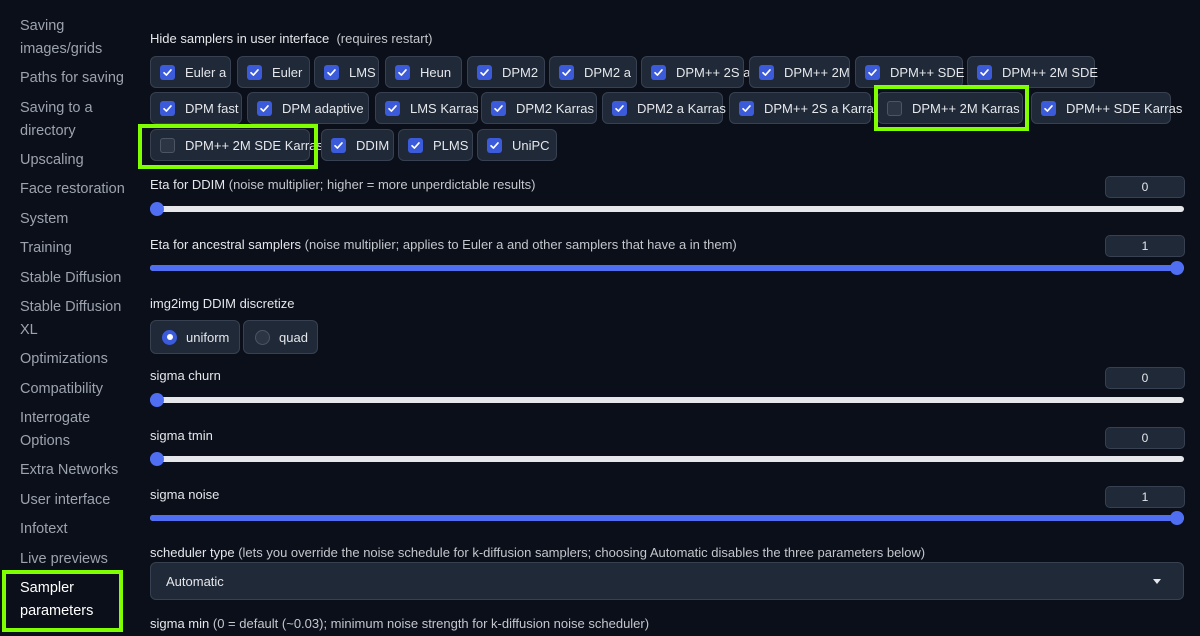 The width and height of the screenshot is (1200, 636). Describe the element at coordinates (74, 389) in the screenshot. I see `sidebar-item-compatibility: Compatibility` at that location.